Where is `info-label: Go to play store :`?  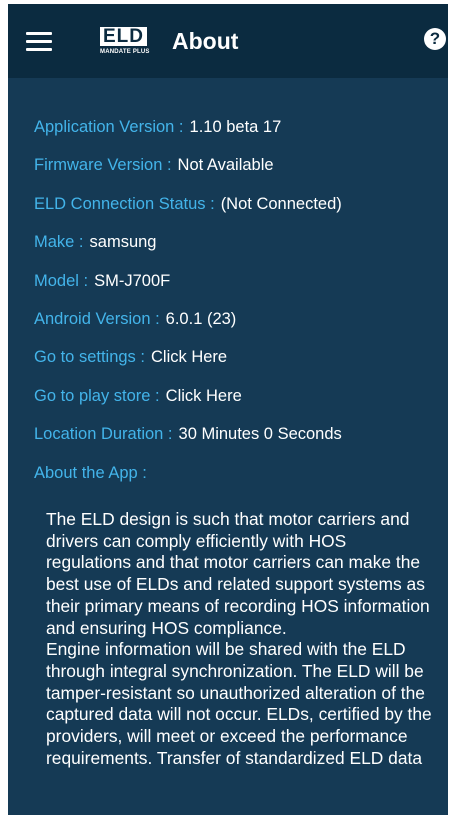 info-label: Go to play store : is located at coordinates (97, 395).